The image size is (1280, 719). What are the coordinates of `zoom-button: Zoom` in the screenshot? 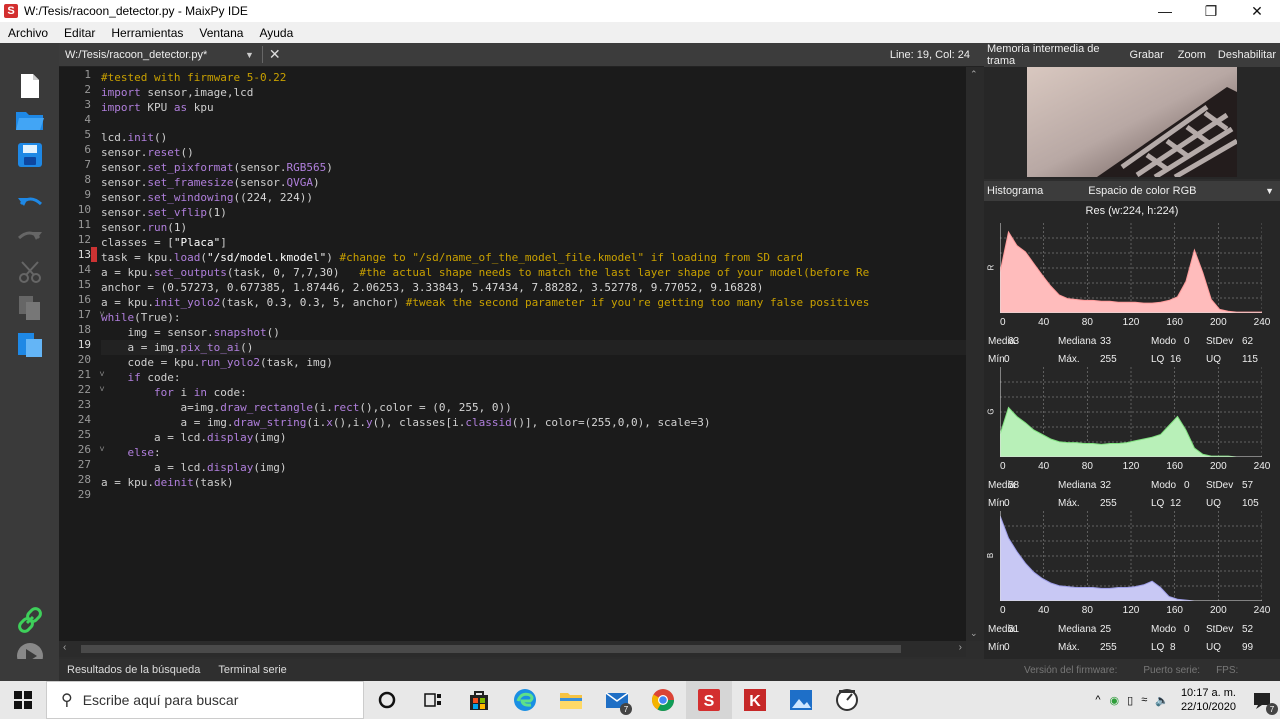 It's located at (1192, 55).